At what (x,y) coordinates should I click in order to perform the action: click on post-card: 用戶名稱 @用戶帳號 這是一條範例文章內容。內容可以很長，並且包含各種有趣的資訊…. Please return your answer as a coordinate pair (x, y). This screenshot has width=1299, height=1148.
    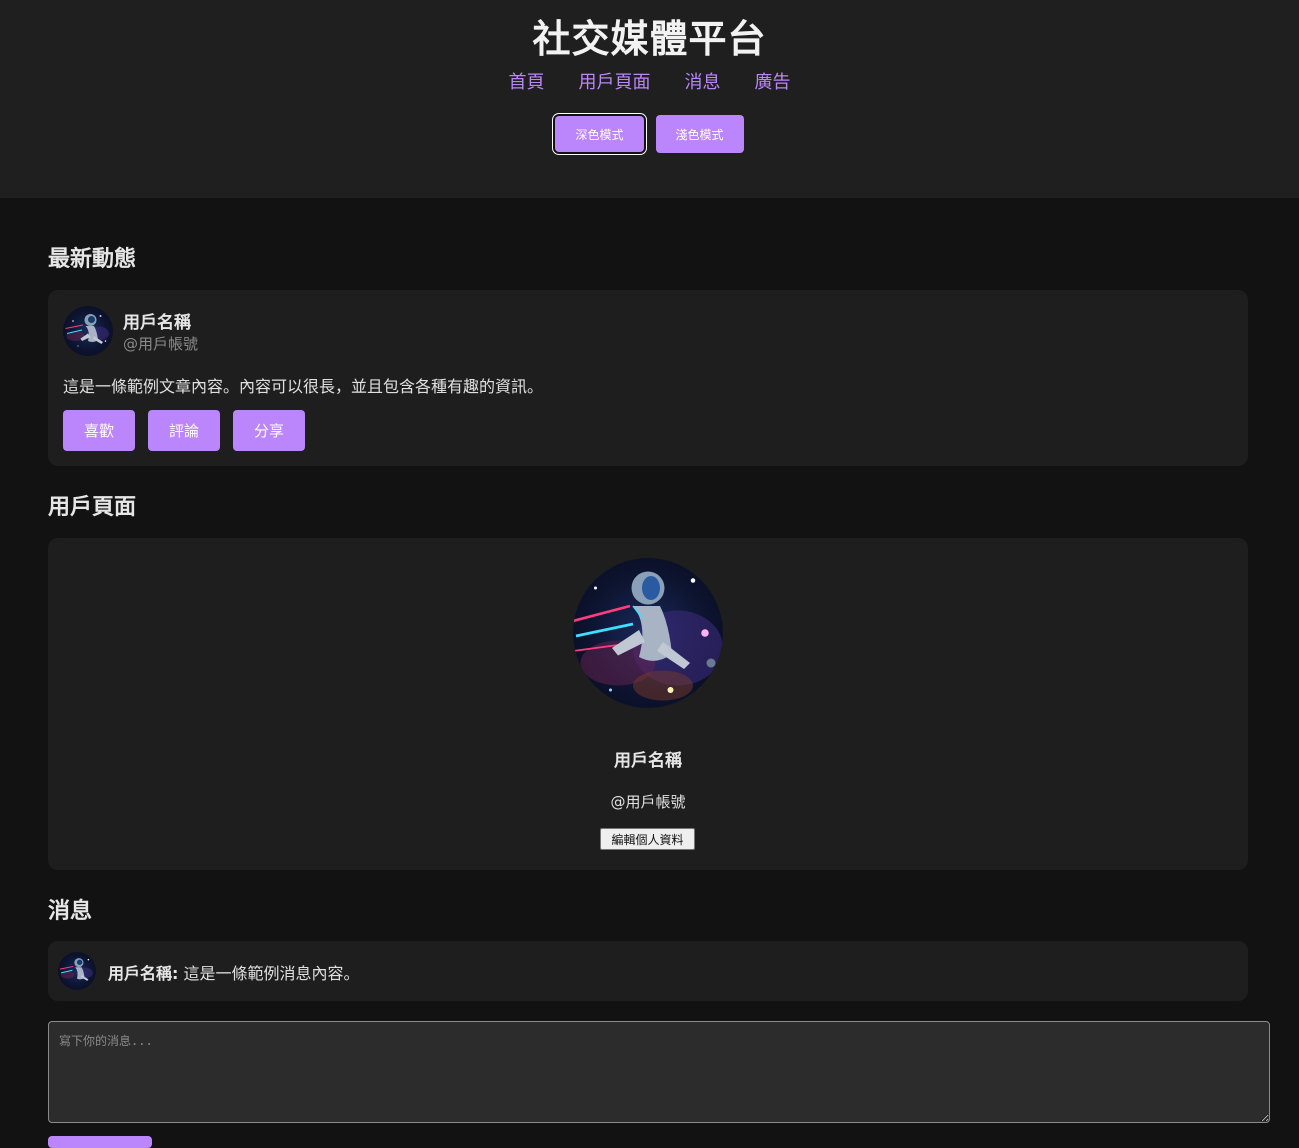
    Looking at the image, I should click on (648, 378).